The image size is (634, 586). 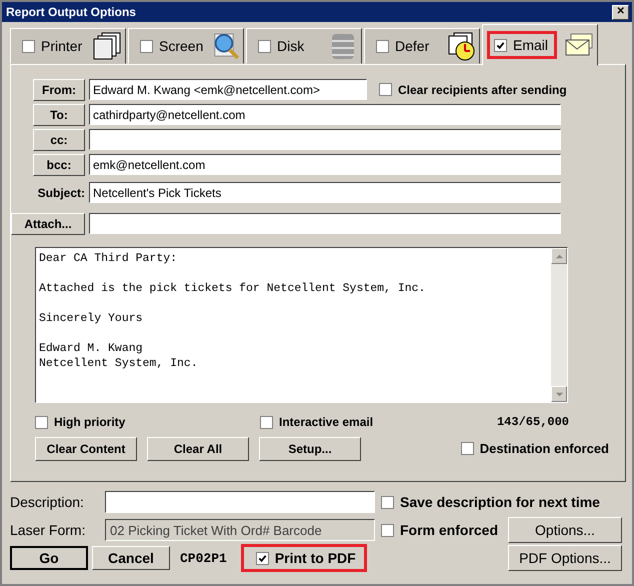 What do you see at coordinates (290, 46) in the screenshot?
I see `tab-label: Disk` at bounding box center [290, 46].